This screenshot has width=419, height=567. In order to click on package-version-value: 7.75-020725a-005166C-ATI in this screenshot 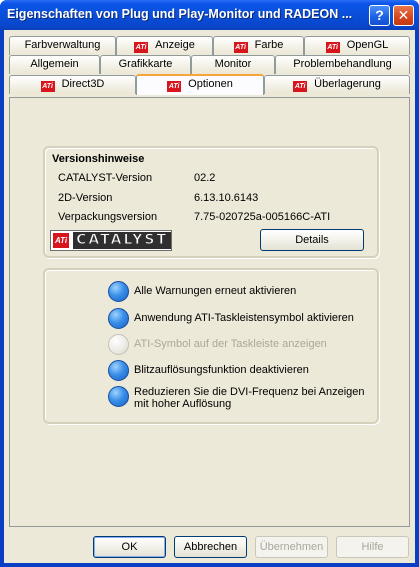, I will do `click(262, 217)`.